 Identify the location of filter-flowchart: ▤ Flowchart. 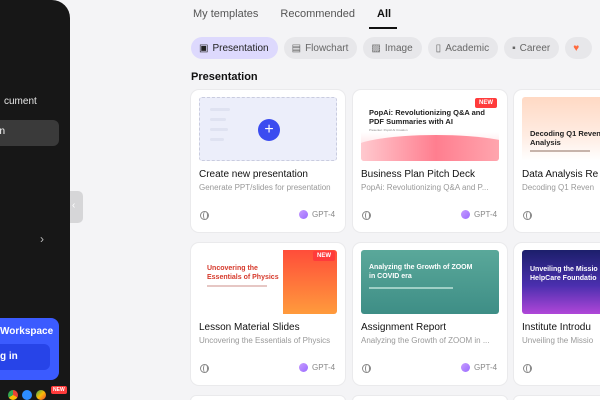
(320, 48).